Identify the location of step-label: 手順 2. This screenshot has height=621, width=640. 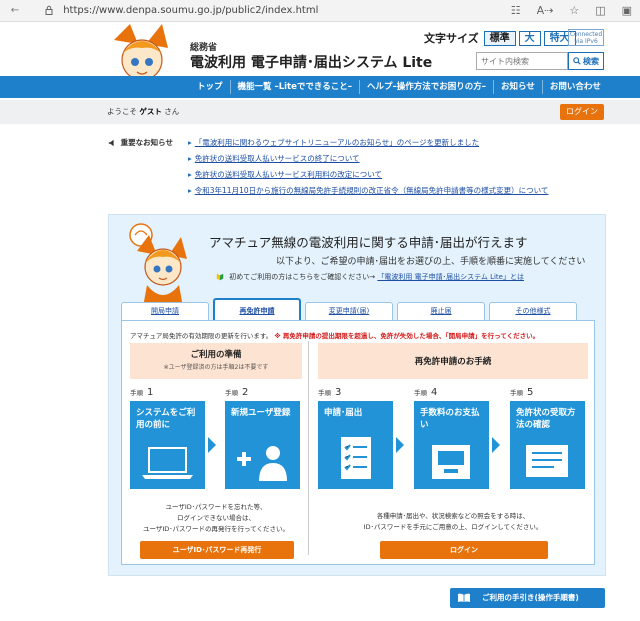
(237, 392).